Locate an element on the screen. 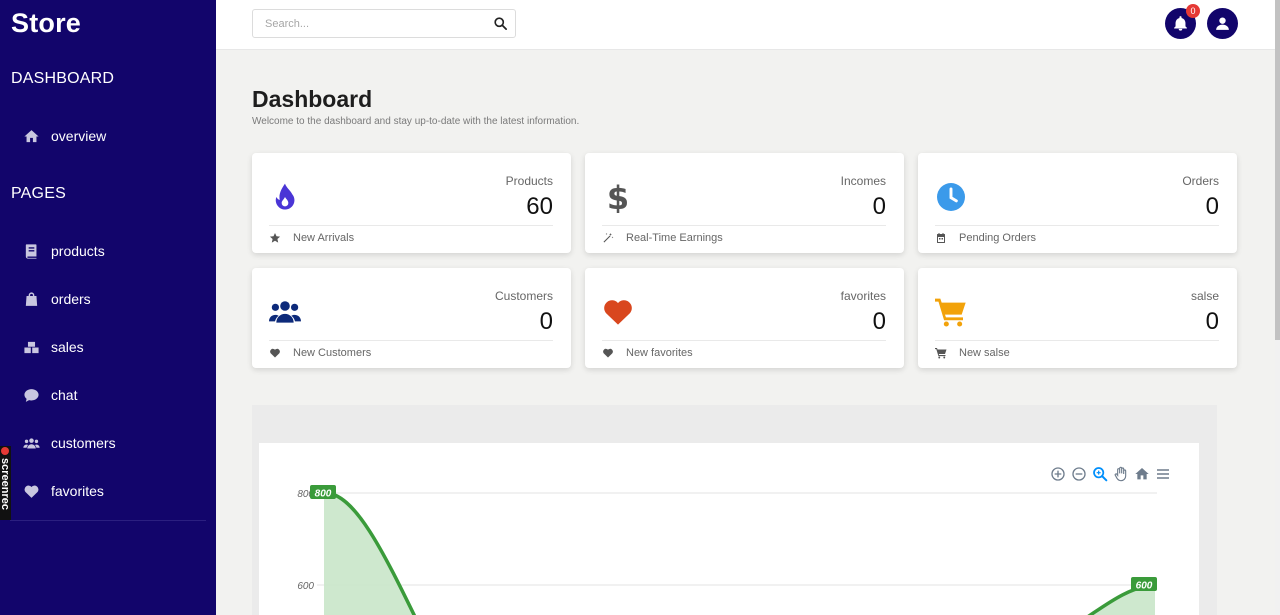 This screenshot has width=1280, height=615. sidebar-item-label: favorites is located at coordinates (77, 491).